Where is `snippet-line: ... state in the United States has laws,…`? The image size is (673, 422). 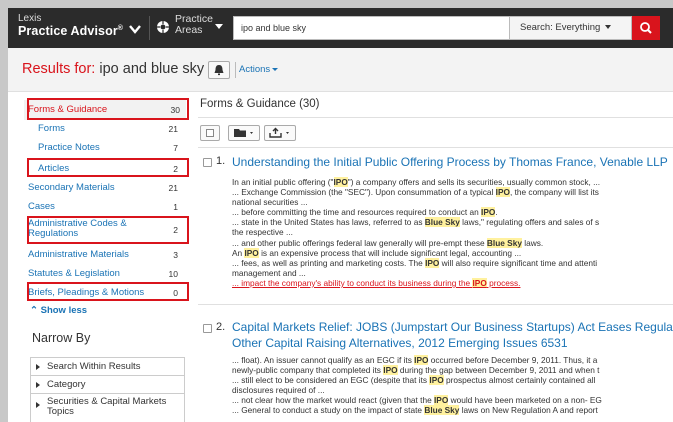 snippet-line: ... state in the United States has laws,… is located at coordinates (452, 222).